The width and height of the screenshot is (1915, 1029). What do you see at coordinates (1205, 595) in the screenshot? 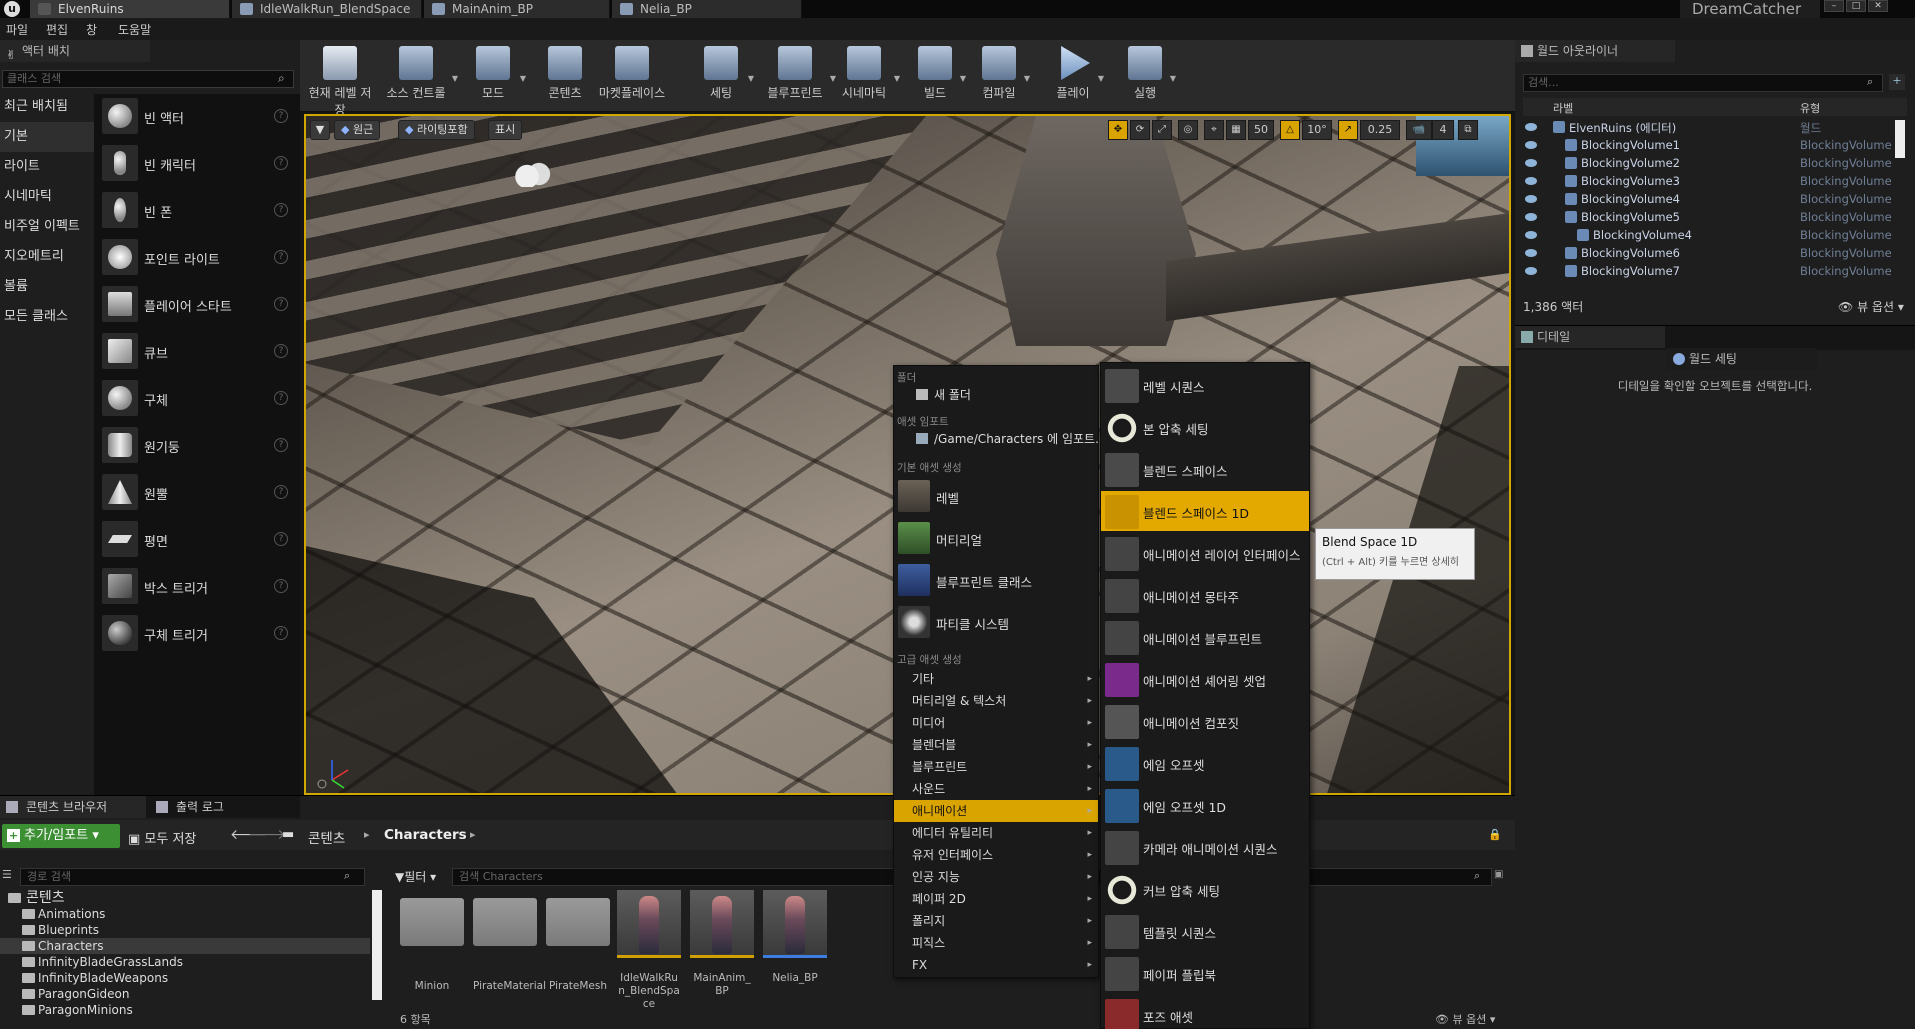
I see `submenu-item: 애니메이션 몽타주` at bounding box center [1205, 595].